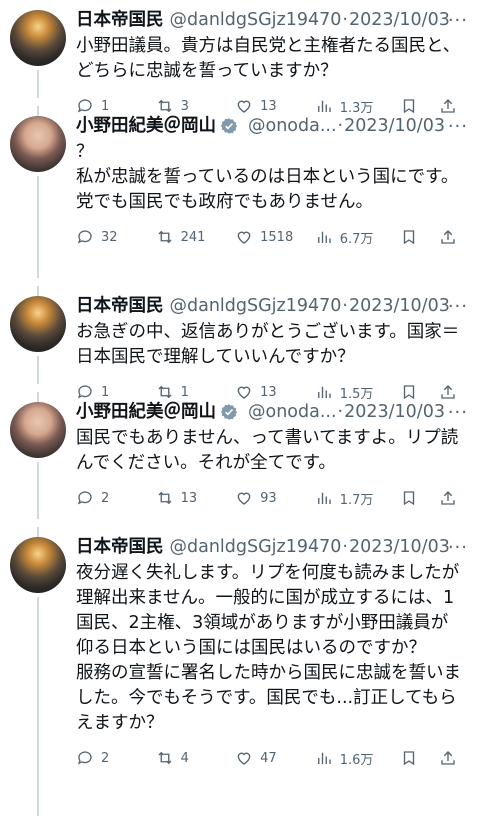  What do you see at coordinates (193, 237) in the screenshot?
I see `retweet-count: 241` at bounding box center [193, 237].